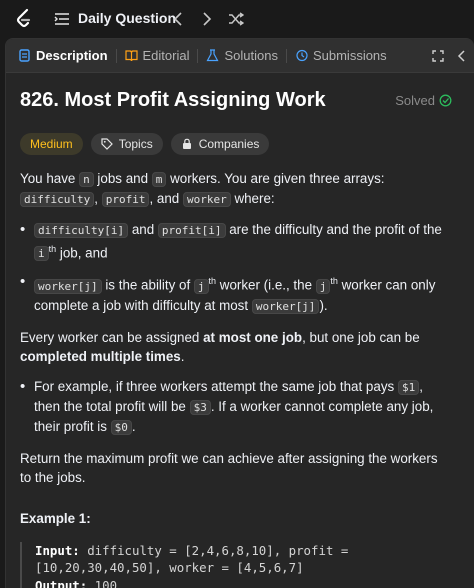 This screenshot has height=588, width=474. Describe the element at coordinates (55, 518) in the screenshot. I see `example-heading: Example 1:` at that location.